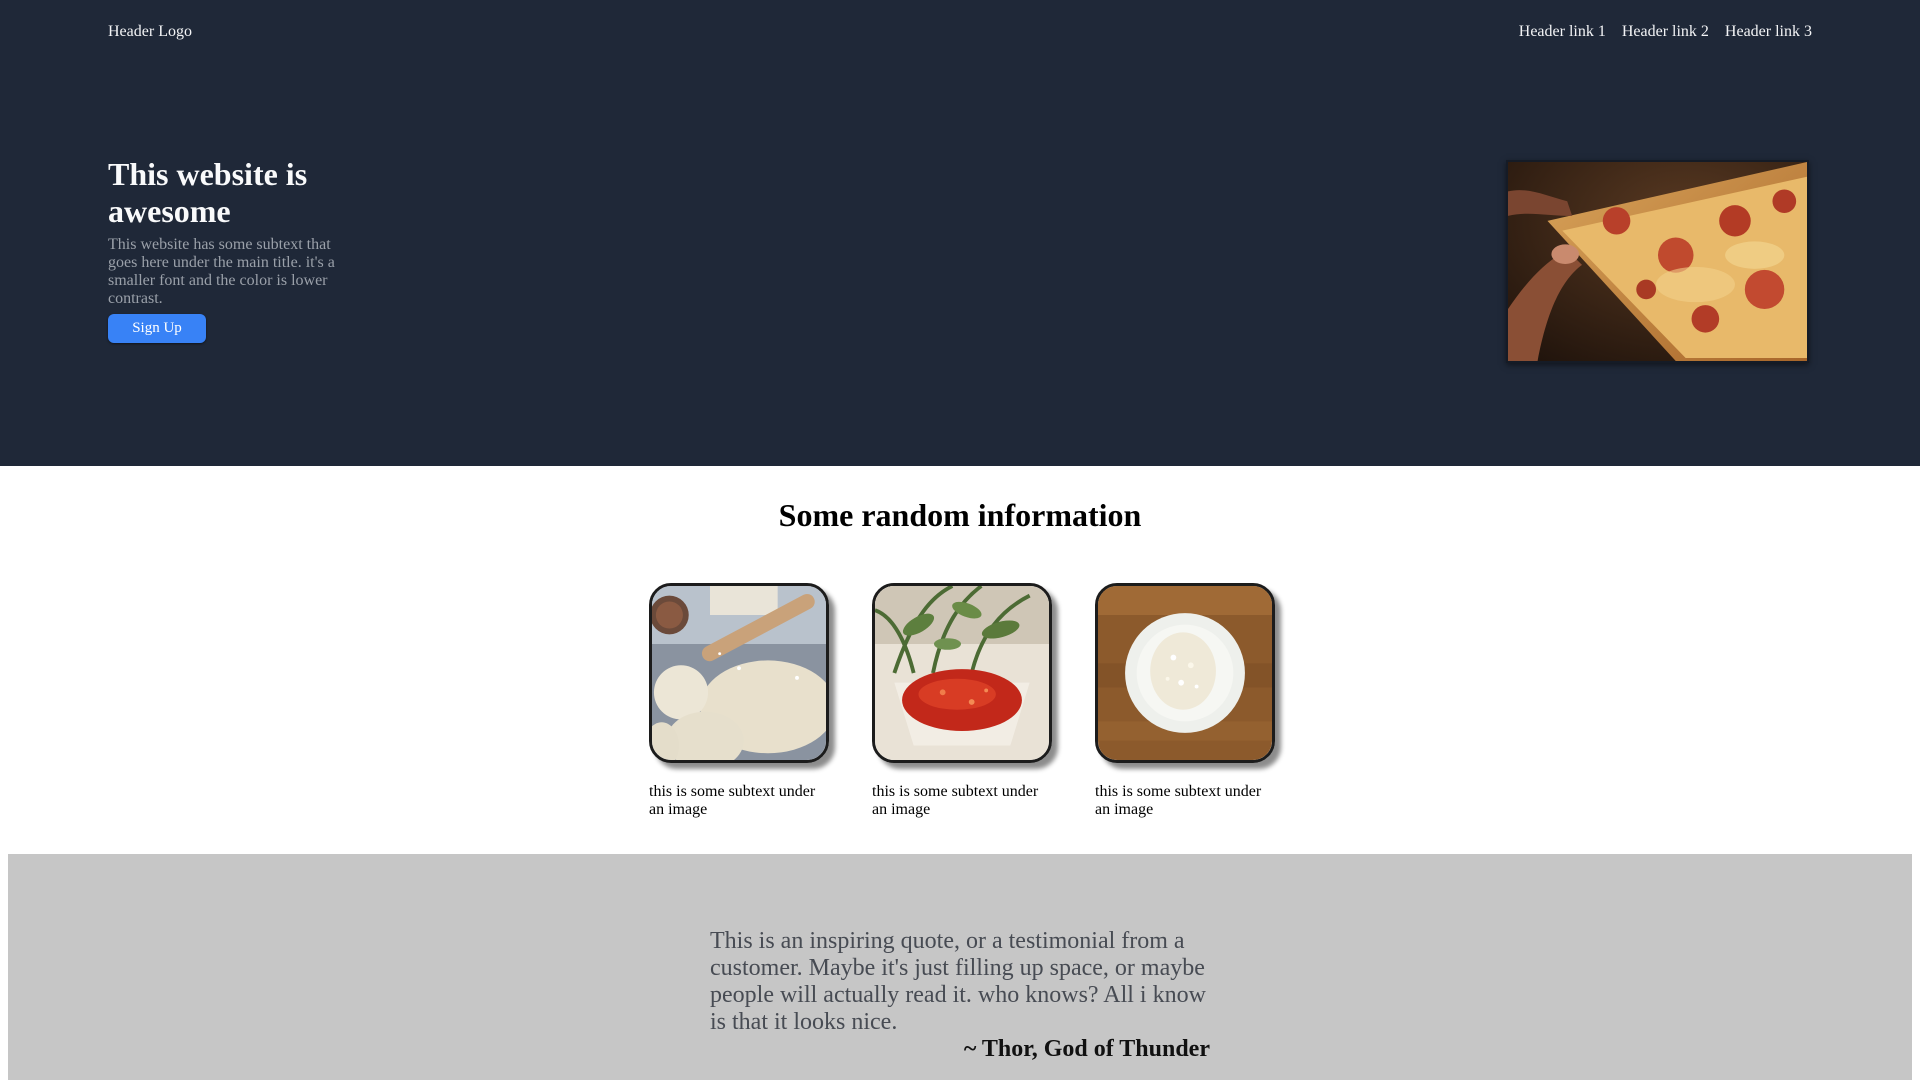 The width and height of the screenshot is (1920, 1080). I want to click on sign-up-button: Sign Up, so click(157, 328).